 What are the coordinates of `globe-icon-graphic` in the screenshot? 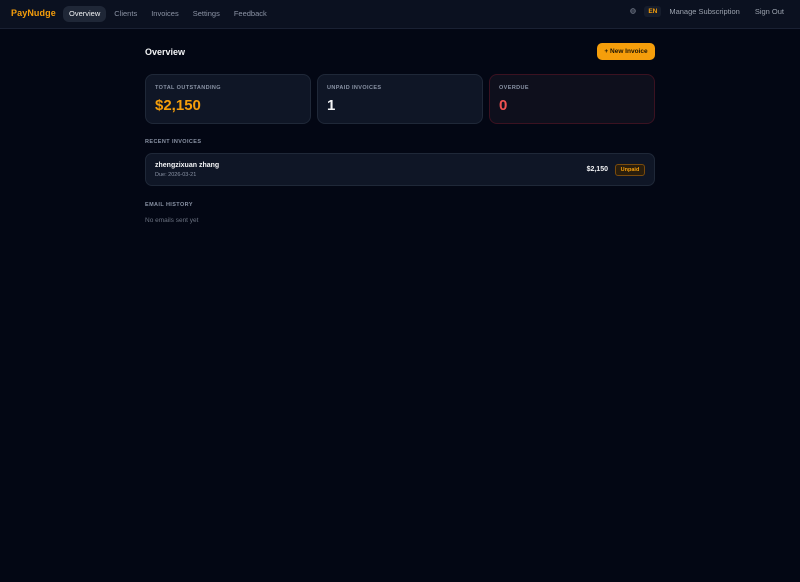 It's located at (633, 10).